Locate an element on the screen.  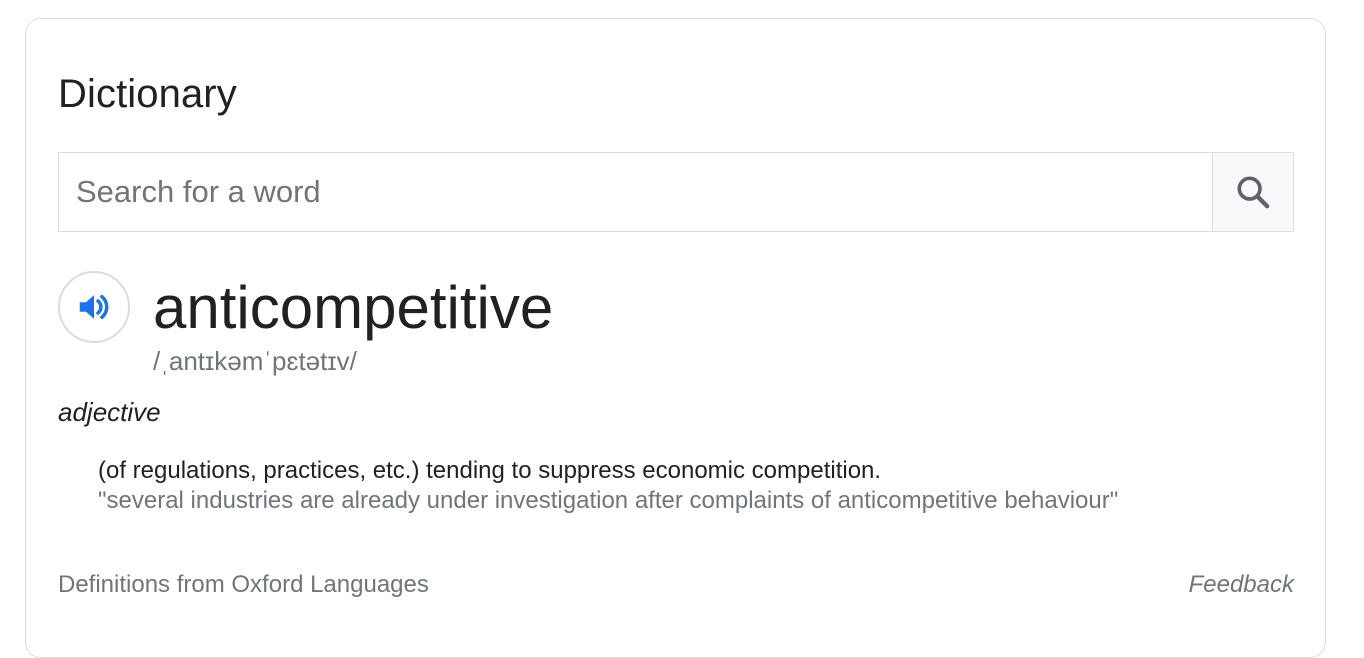
search-button is located at coordinates (1252, 192).